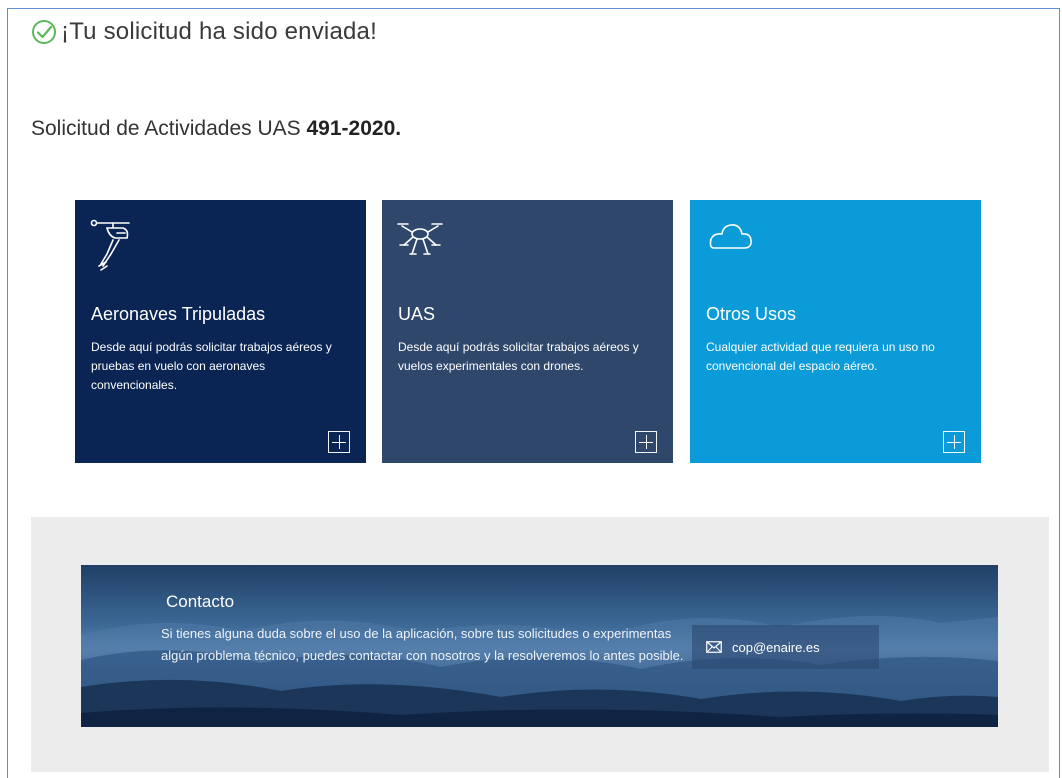 The height and width of the screenshot is (778, 1062). Describe the element at coordinates (166, 128) in the screenshot. I see `request-label: Solicitud de Actividades UAS` at that location.